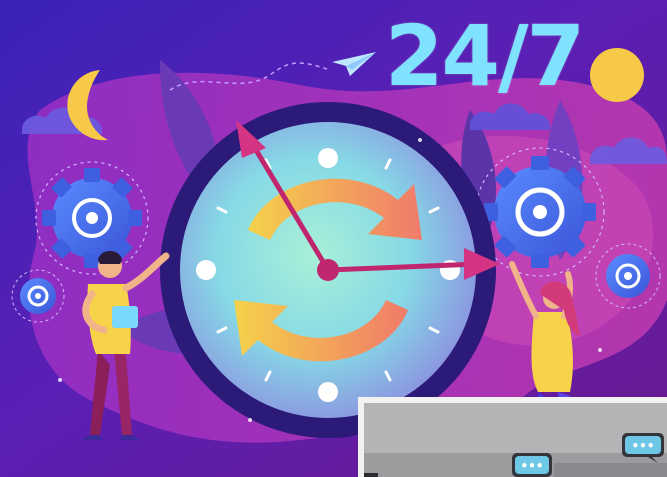  I want to click on chat-bubble-dots-left: •••, so click(531, 466).